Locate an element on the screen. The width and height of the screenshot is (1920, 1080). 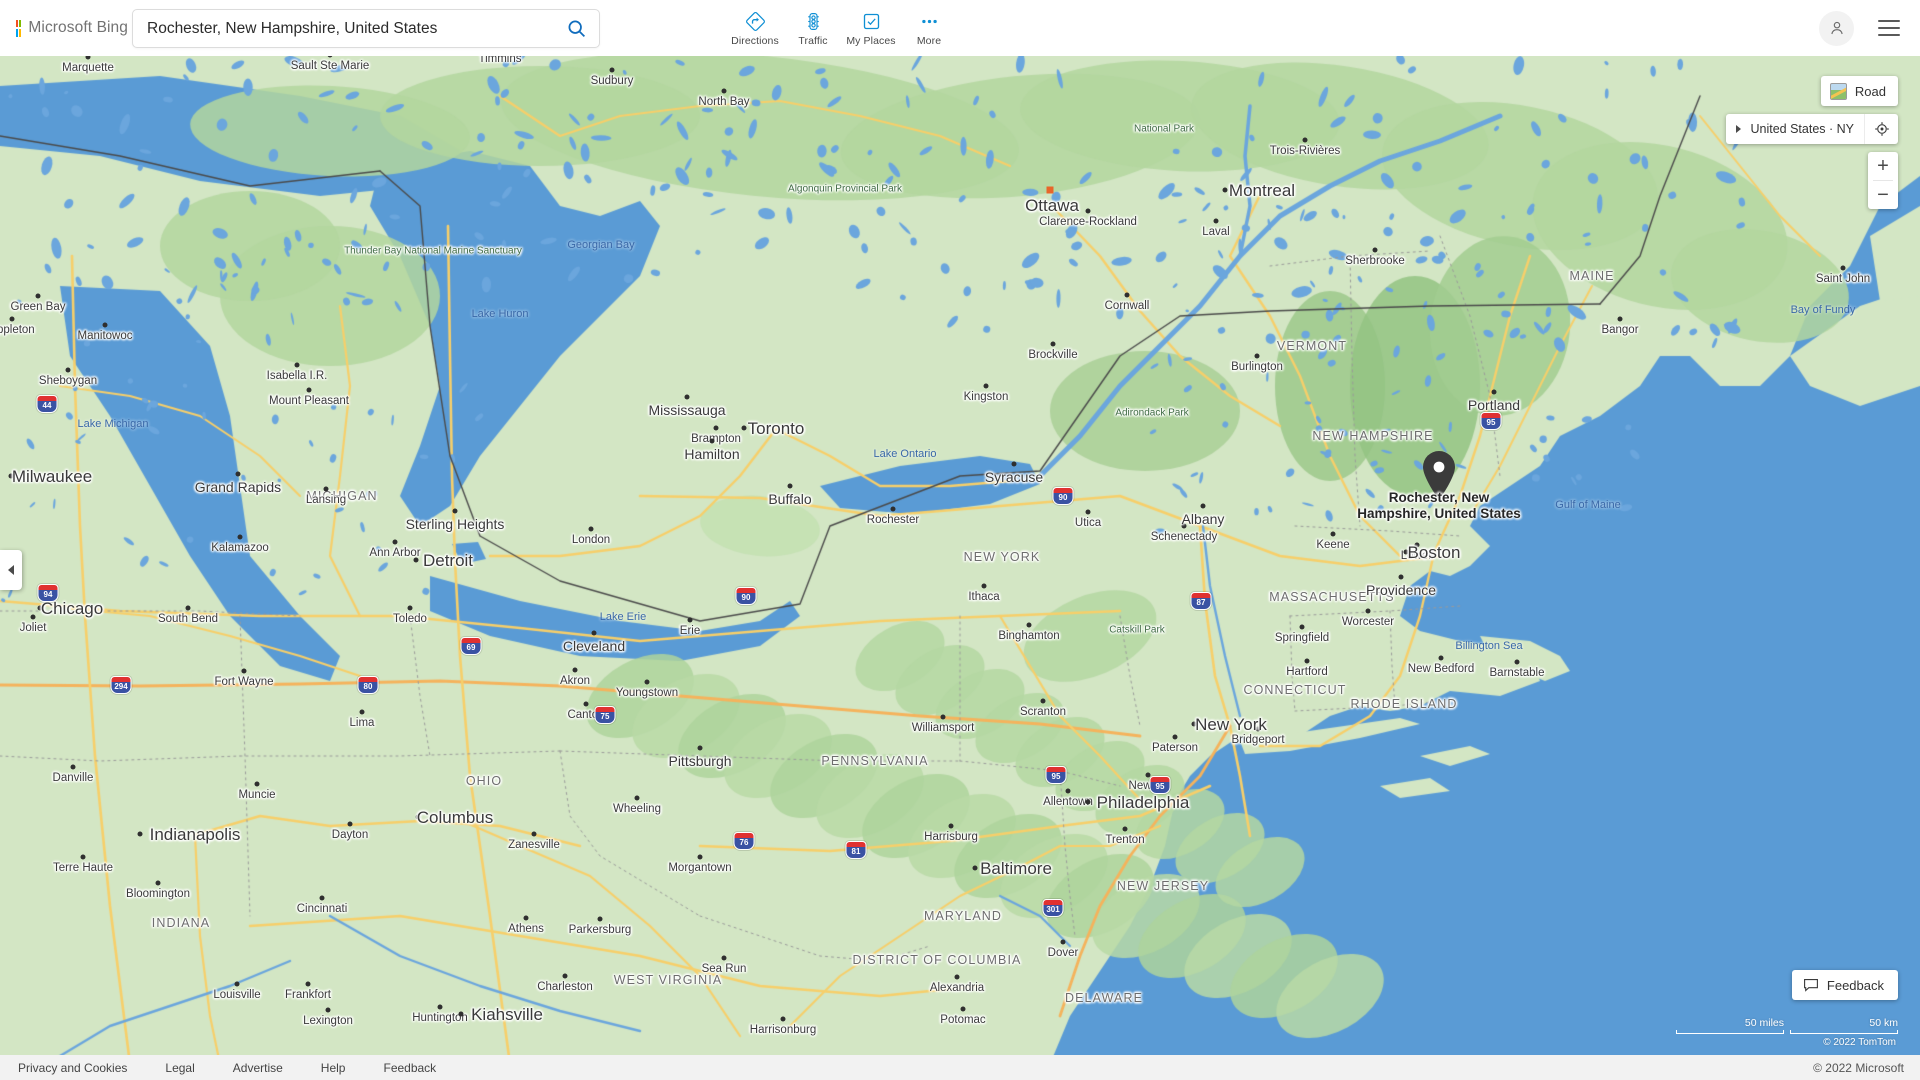
map-style-label: Road is located at coordinates (1870, 91).